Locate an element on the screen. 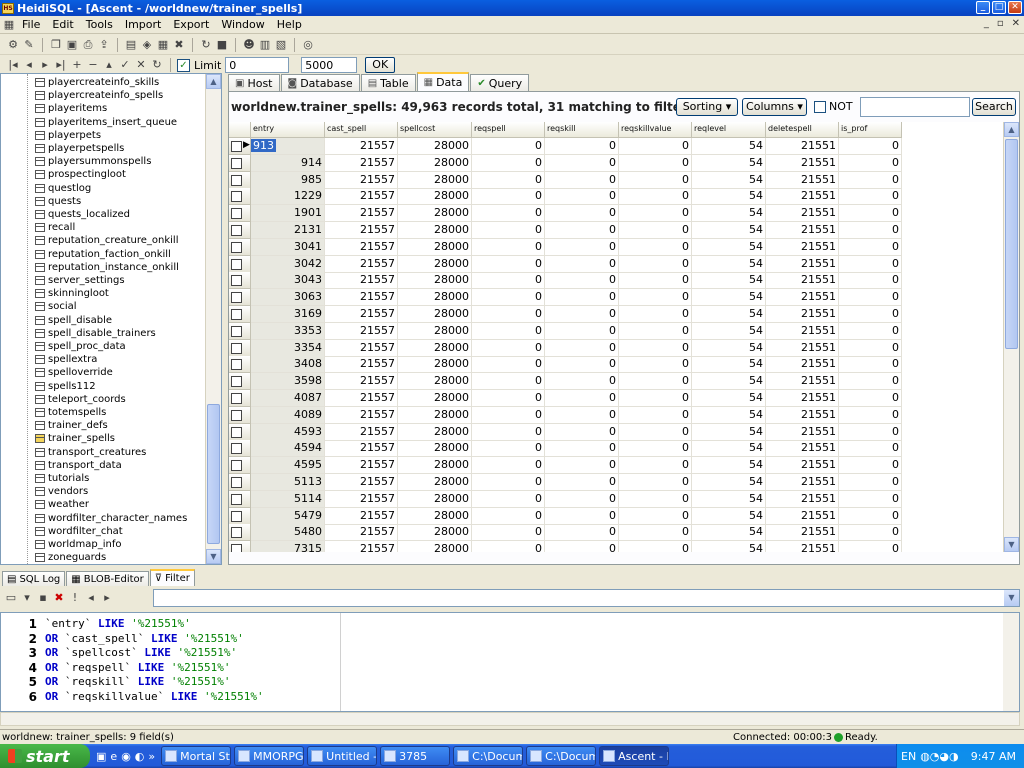 The image size is (1024, 768). history-forward-icon: ▸ is located at coordinates (107, 598).